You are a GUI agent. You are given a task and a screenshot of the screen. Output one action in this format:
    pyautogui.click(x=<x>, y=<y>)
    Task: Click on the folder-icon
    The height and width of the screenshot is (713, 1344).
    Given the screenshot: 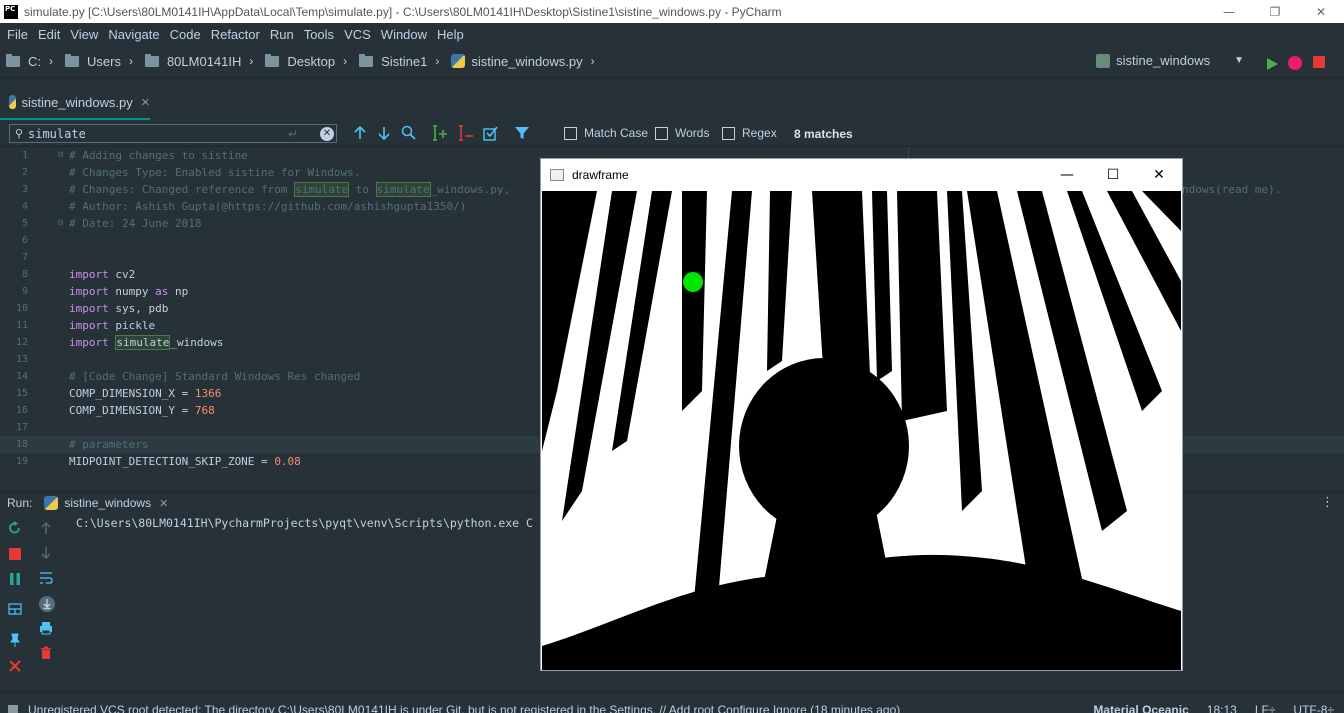 What is the action you would take?
    pyautogui.click(x=151, y=60)
    